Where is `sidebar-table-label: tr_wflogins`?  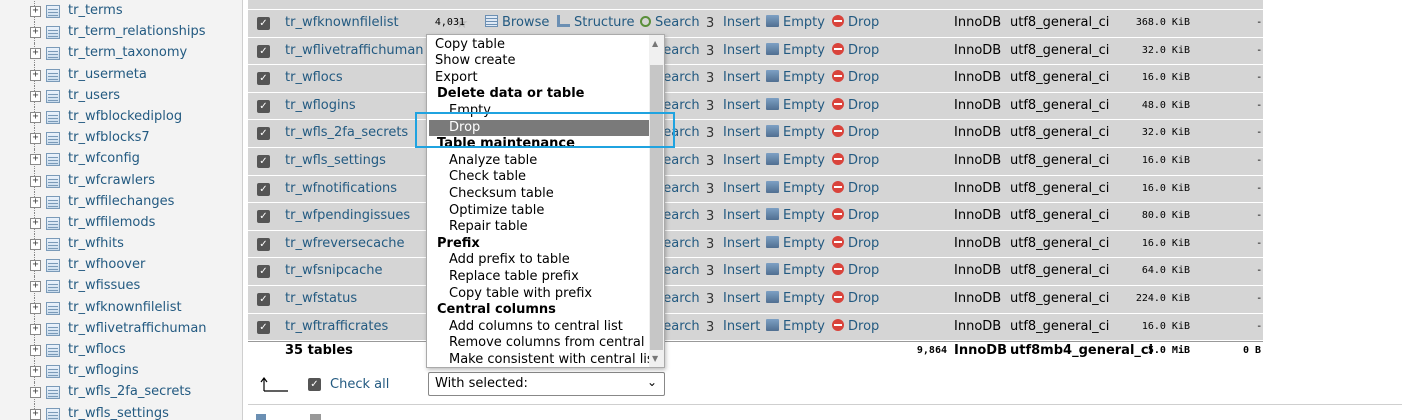 sidebar-table-label: tr_wflogins is located at coordinates (103, 370).